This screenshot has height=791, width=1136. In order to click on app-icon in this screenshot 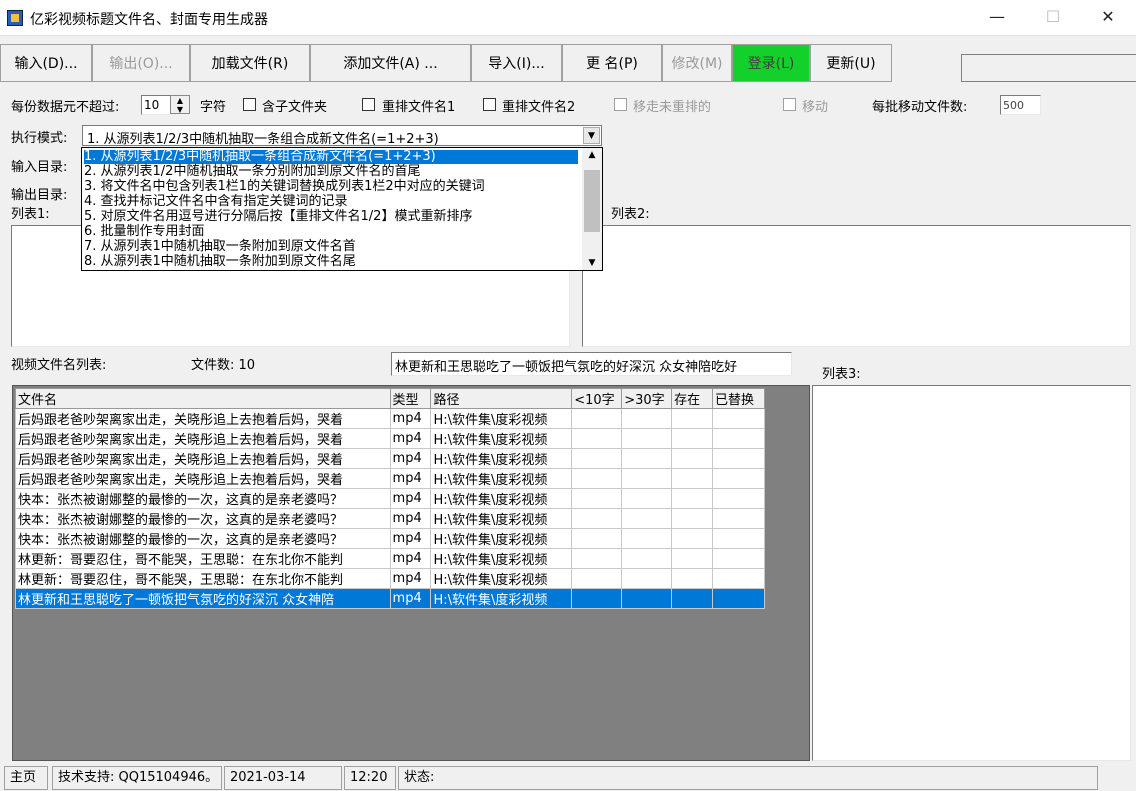, I will do `click(15, 18)`.